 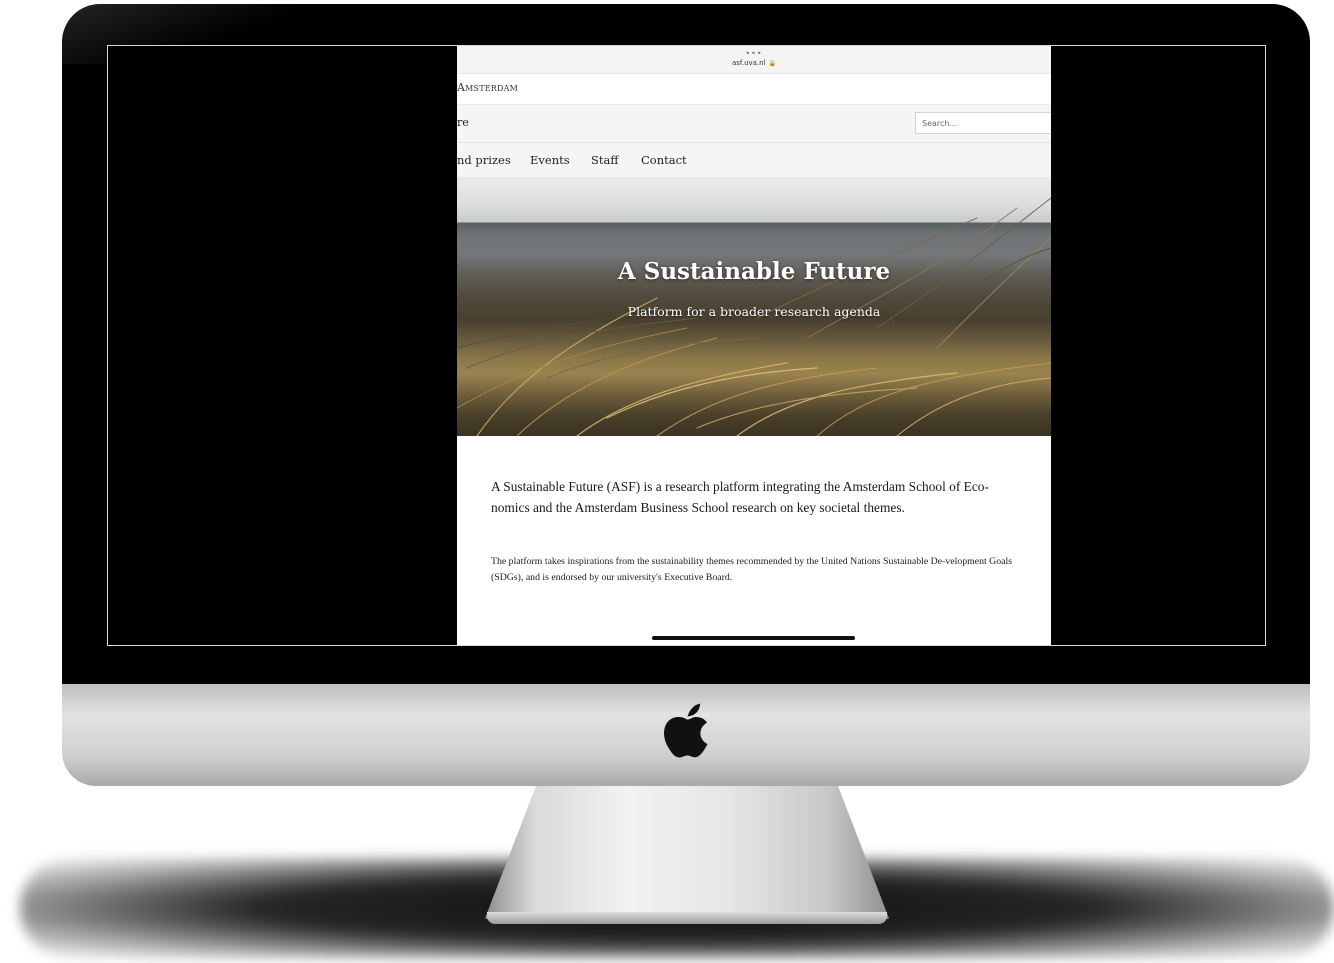 I want to click on nav-item-contact: Contact, so click(x=664, y=160).